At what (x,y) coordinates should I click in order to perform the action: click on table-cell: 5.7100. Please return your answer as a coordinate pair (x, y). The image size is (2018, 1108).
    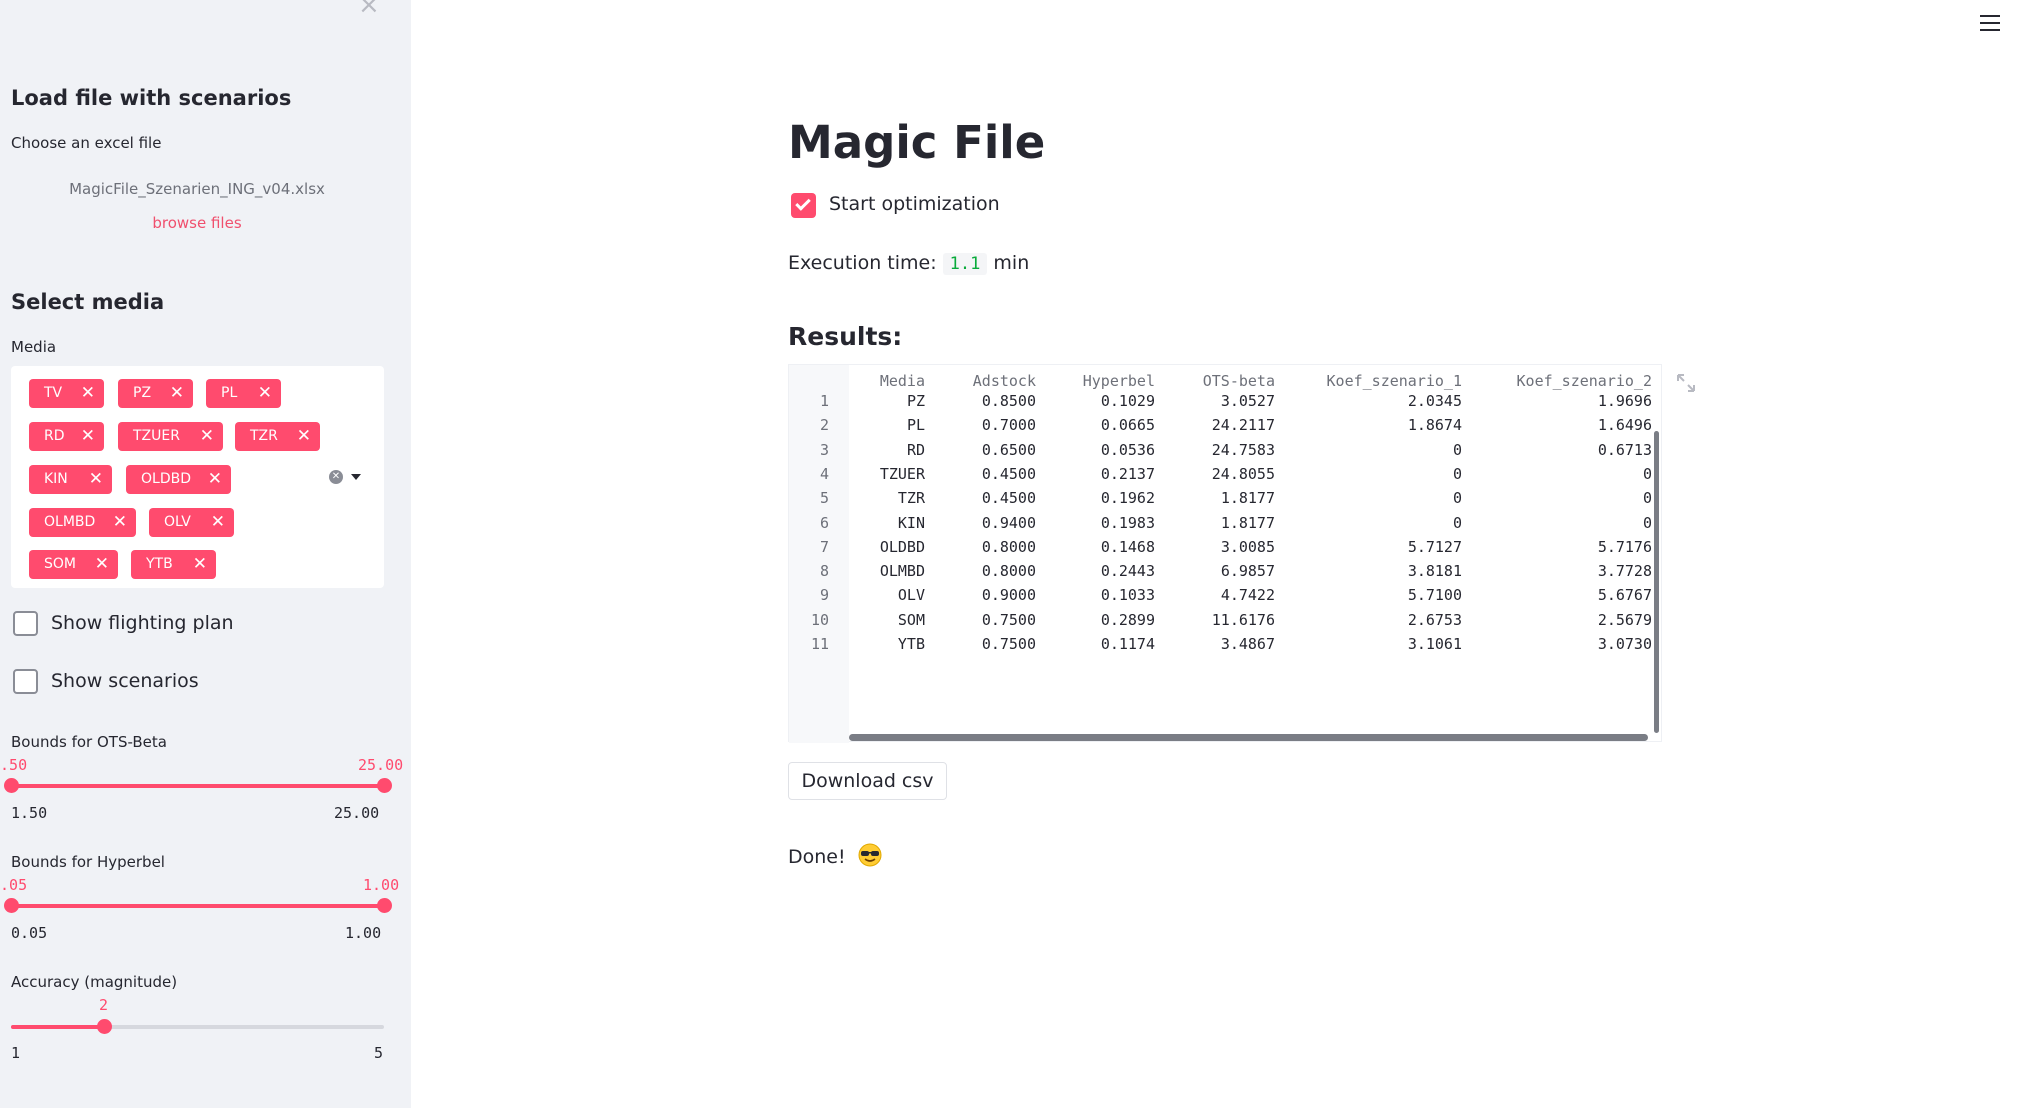
    Looking at the image, I should click on (1375, 595).